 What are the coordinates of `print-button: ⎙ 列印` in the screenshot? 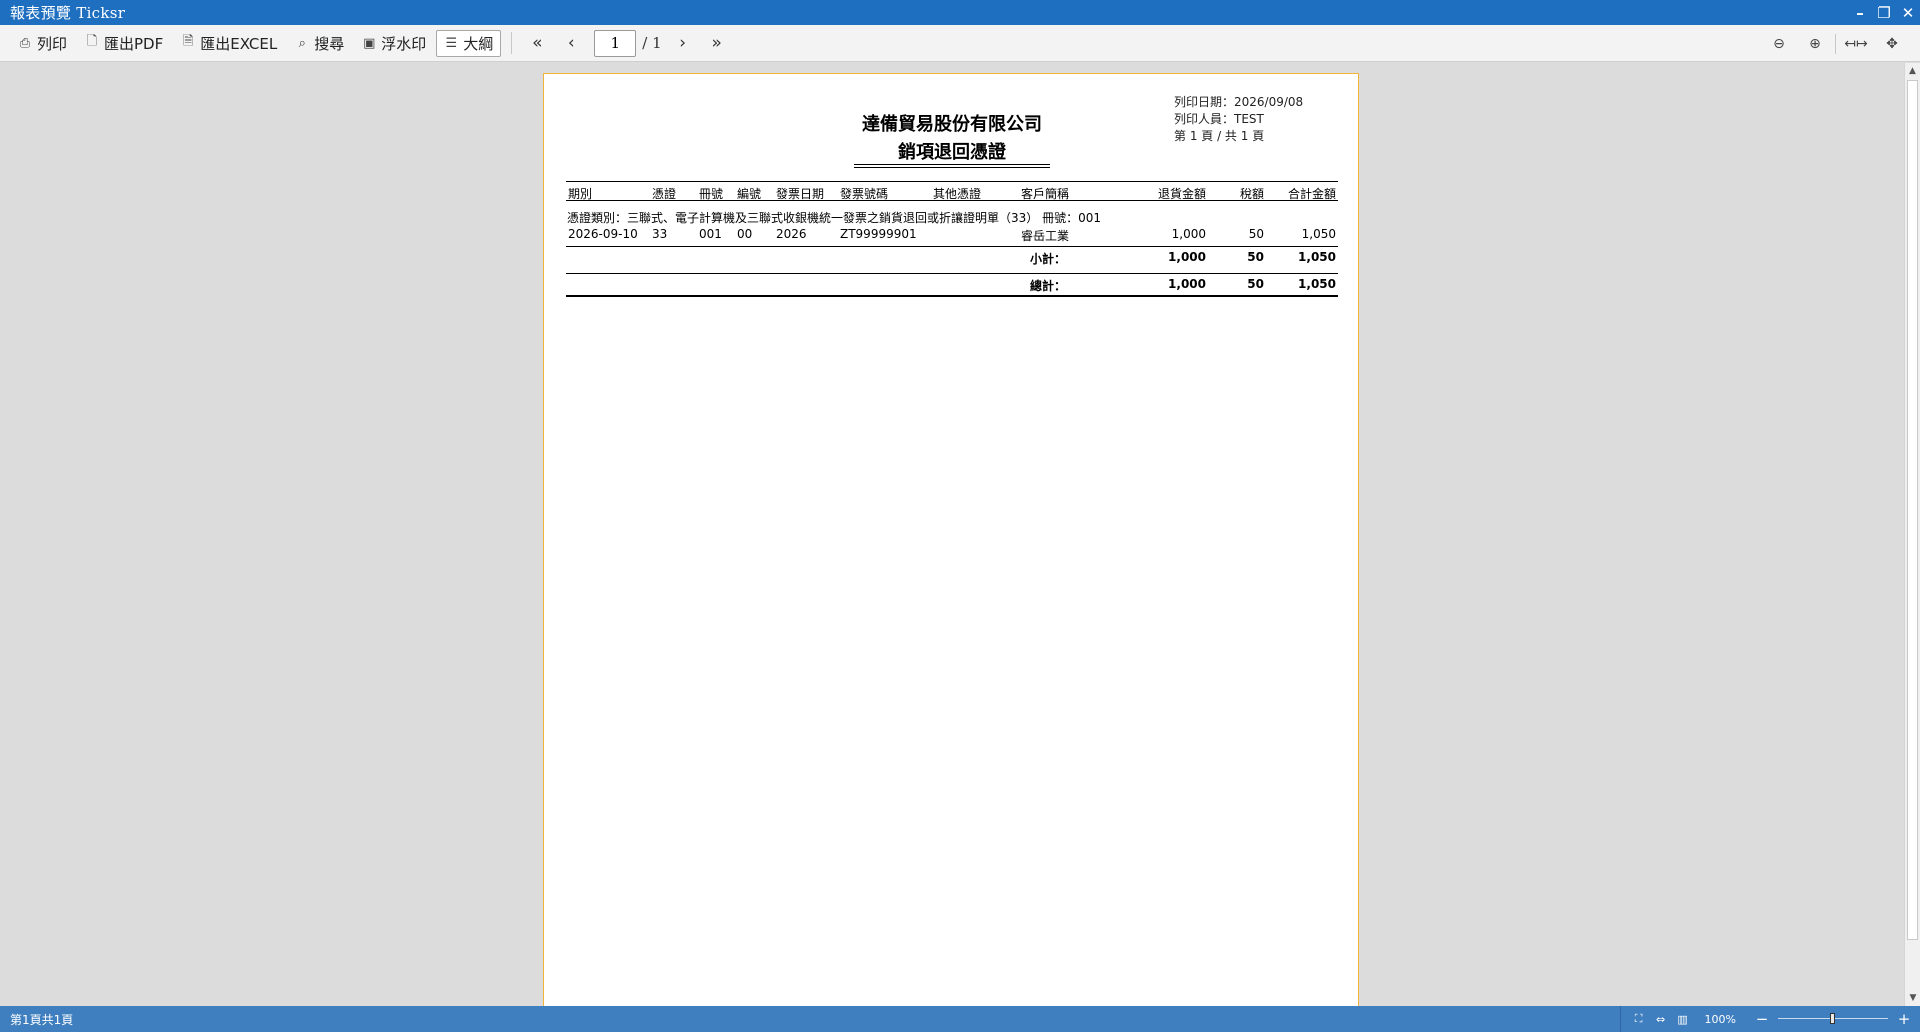 It's located at (42, 43).